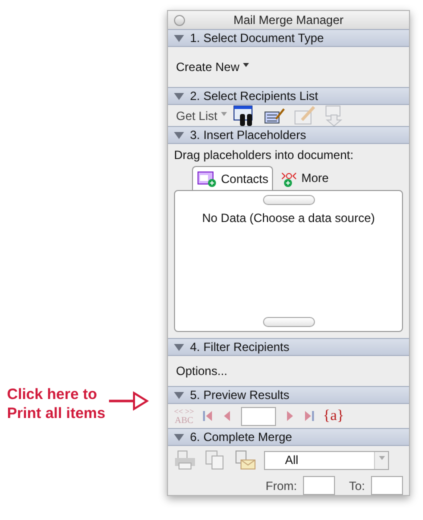 The image size is (423, 520). What do you see at coordinates (215, 460) in the screenshot?
I see `documents-icon` at bounding box center [215, 460].